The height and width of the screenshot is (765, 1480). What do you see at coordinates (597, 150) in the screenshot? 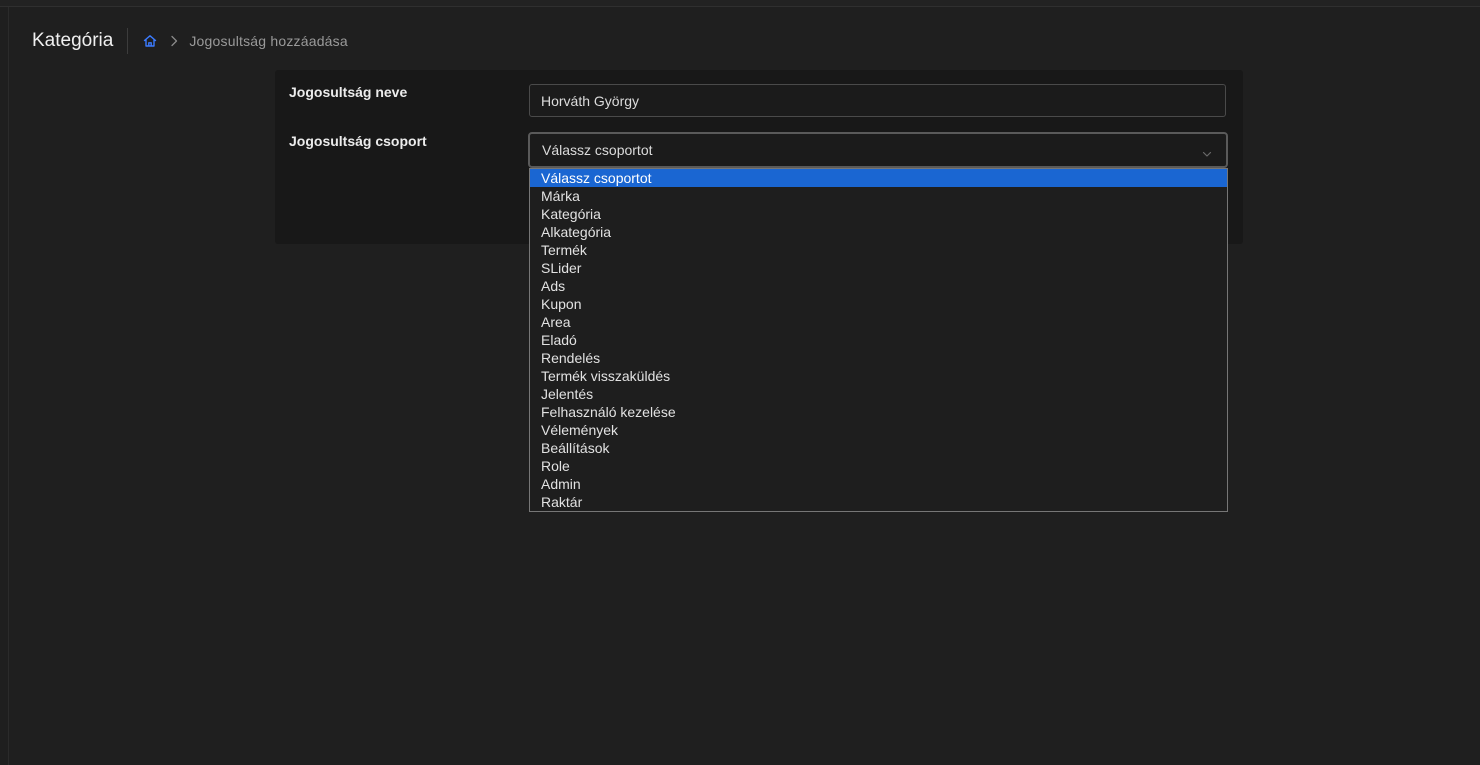
I see `group-select-value: Válassz csoportot` at bounding box center [597, 150].